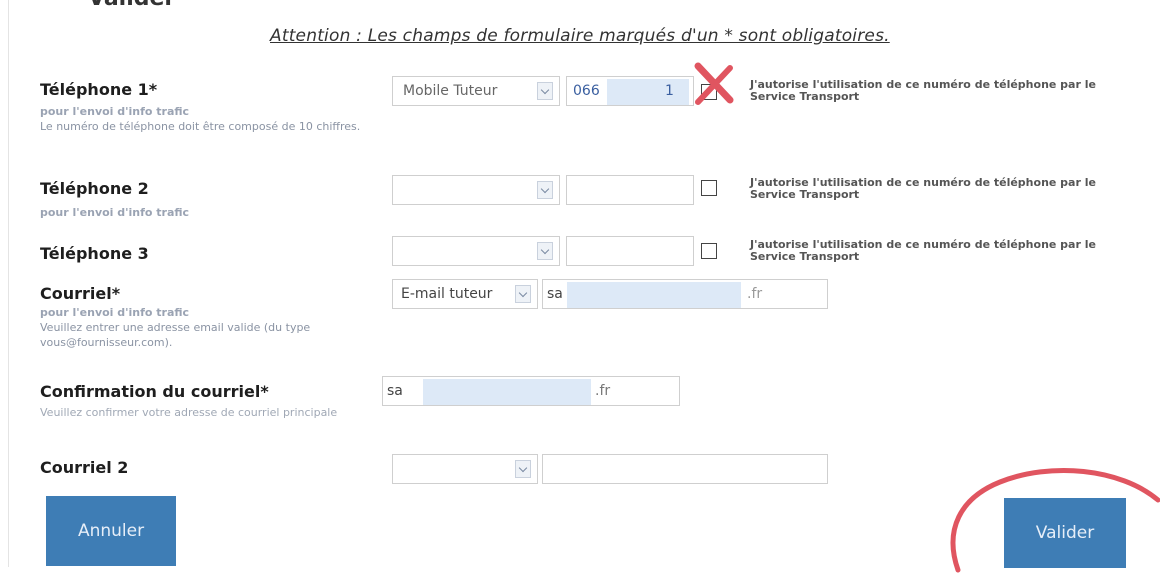 The height and width of the screenshot is (580, 1160). Describe the element at coordinates (80, 293) in the screenshot. I see `email-label: Courriel*` at that location.